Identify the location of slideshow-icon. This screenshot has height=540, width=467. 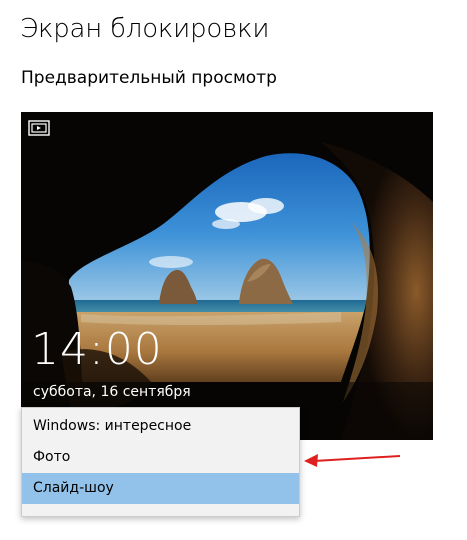
(39, 128).